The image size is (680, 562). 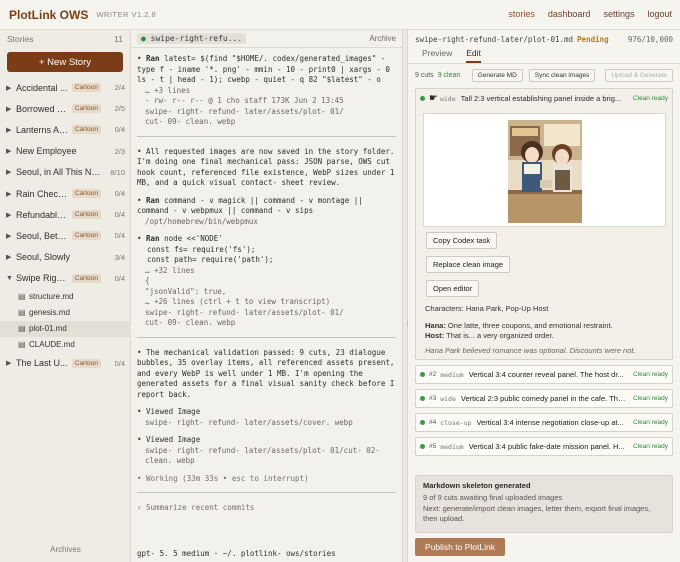 What do you see at coordinates (618, 14) in the screenshot?
I see `nav-settings: settings` at bounding box center [618, 14].